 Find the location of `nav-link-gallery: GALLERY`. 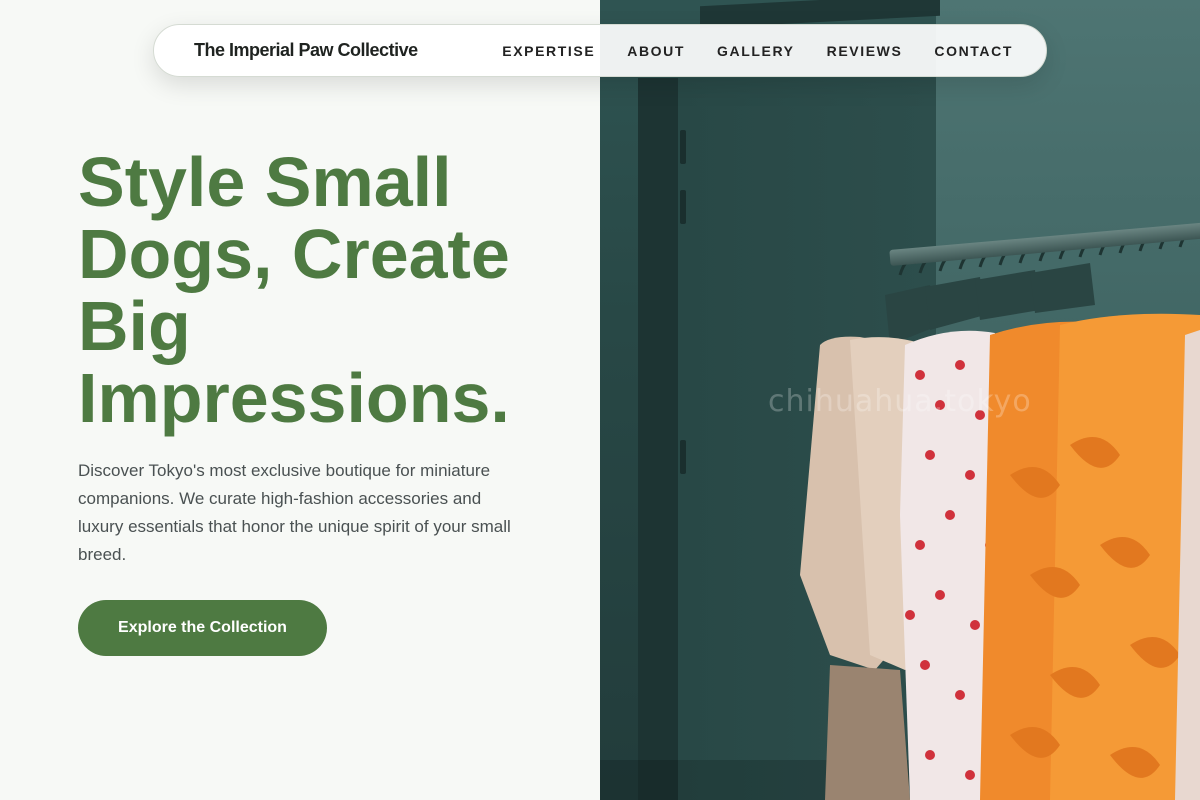

nav-link-gallery: GALLERY is located at coordinates (756, 51).